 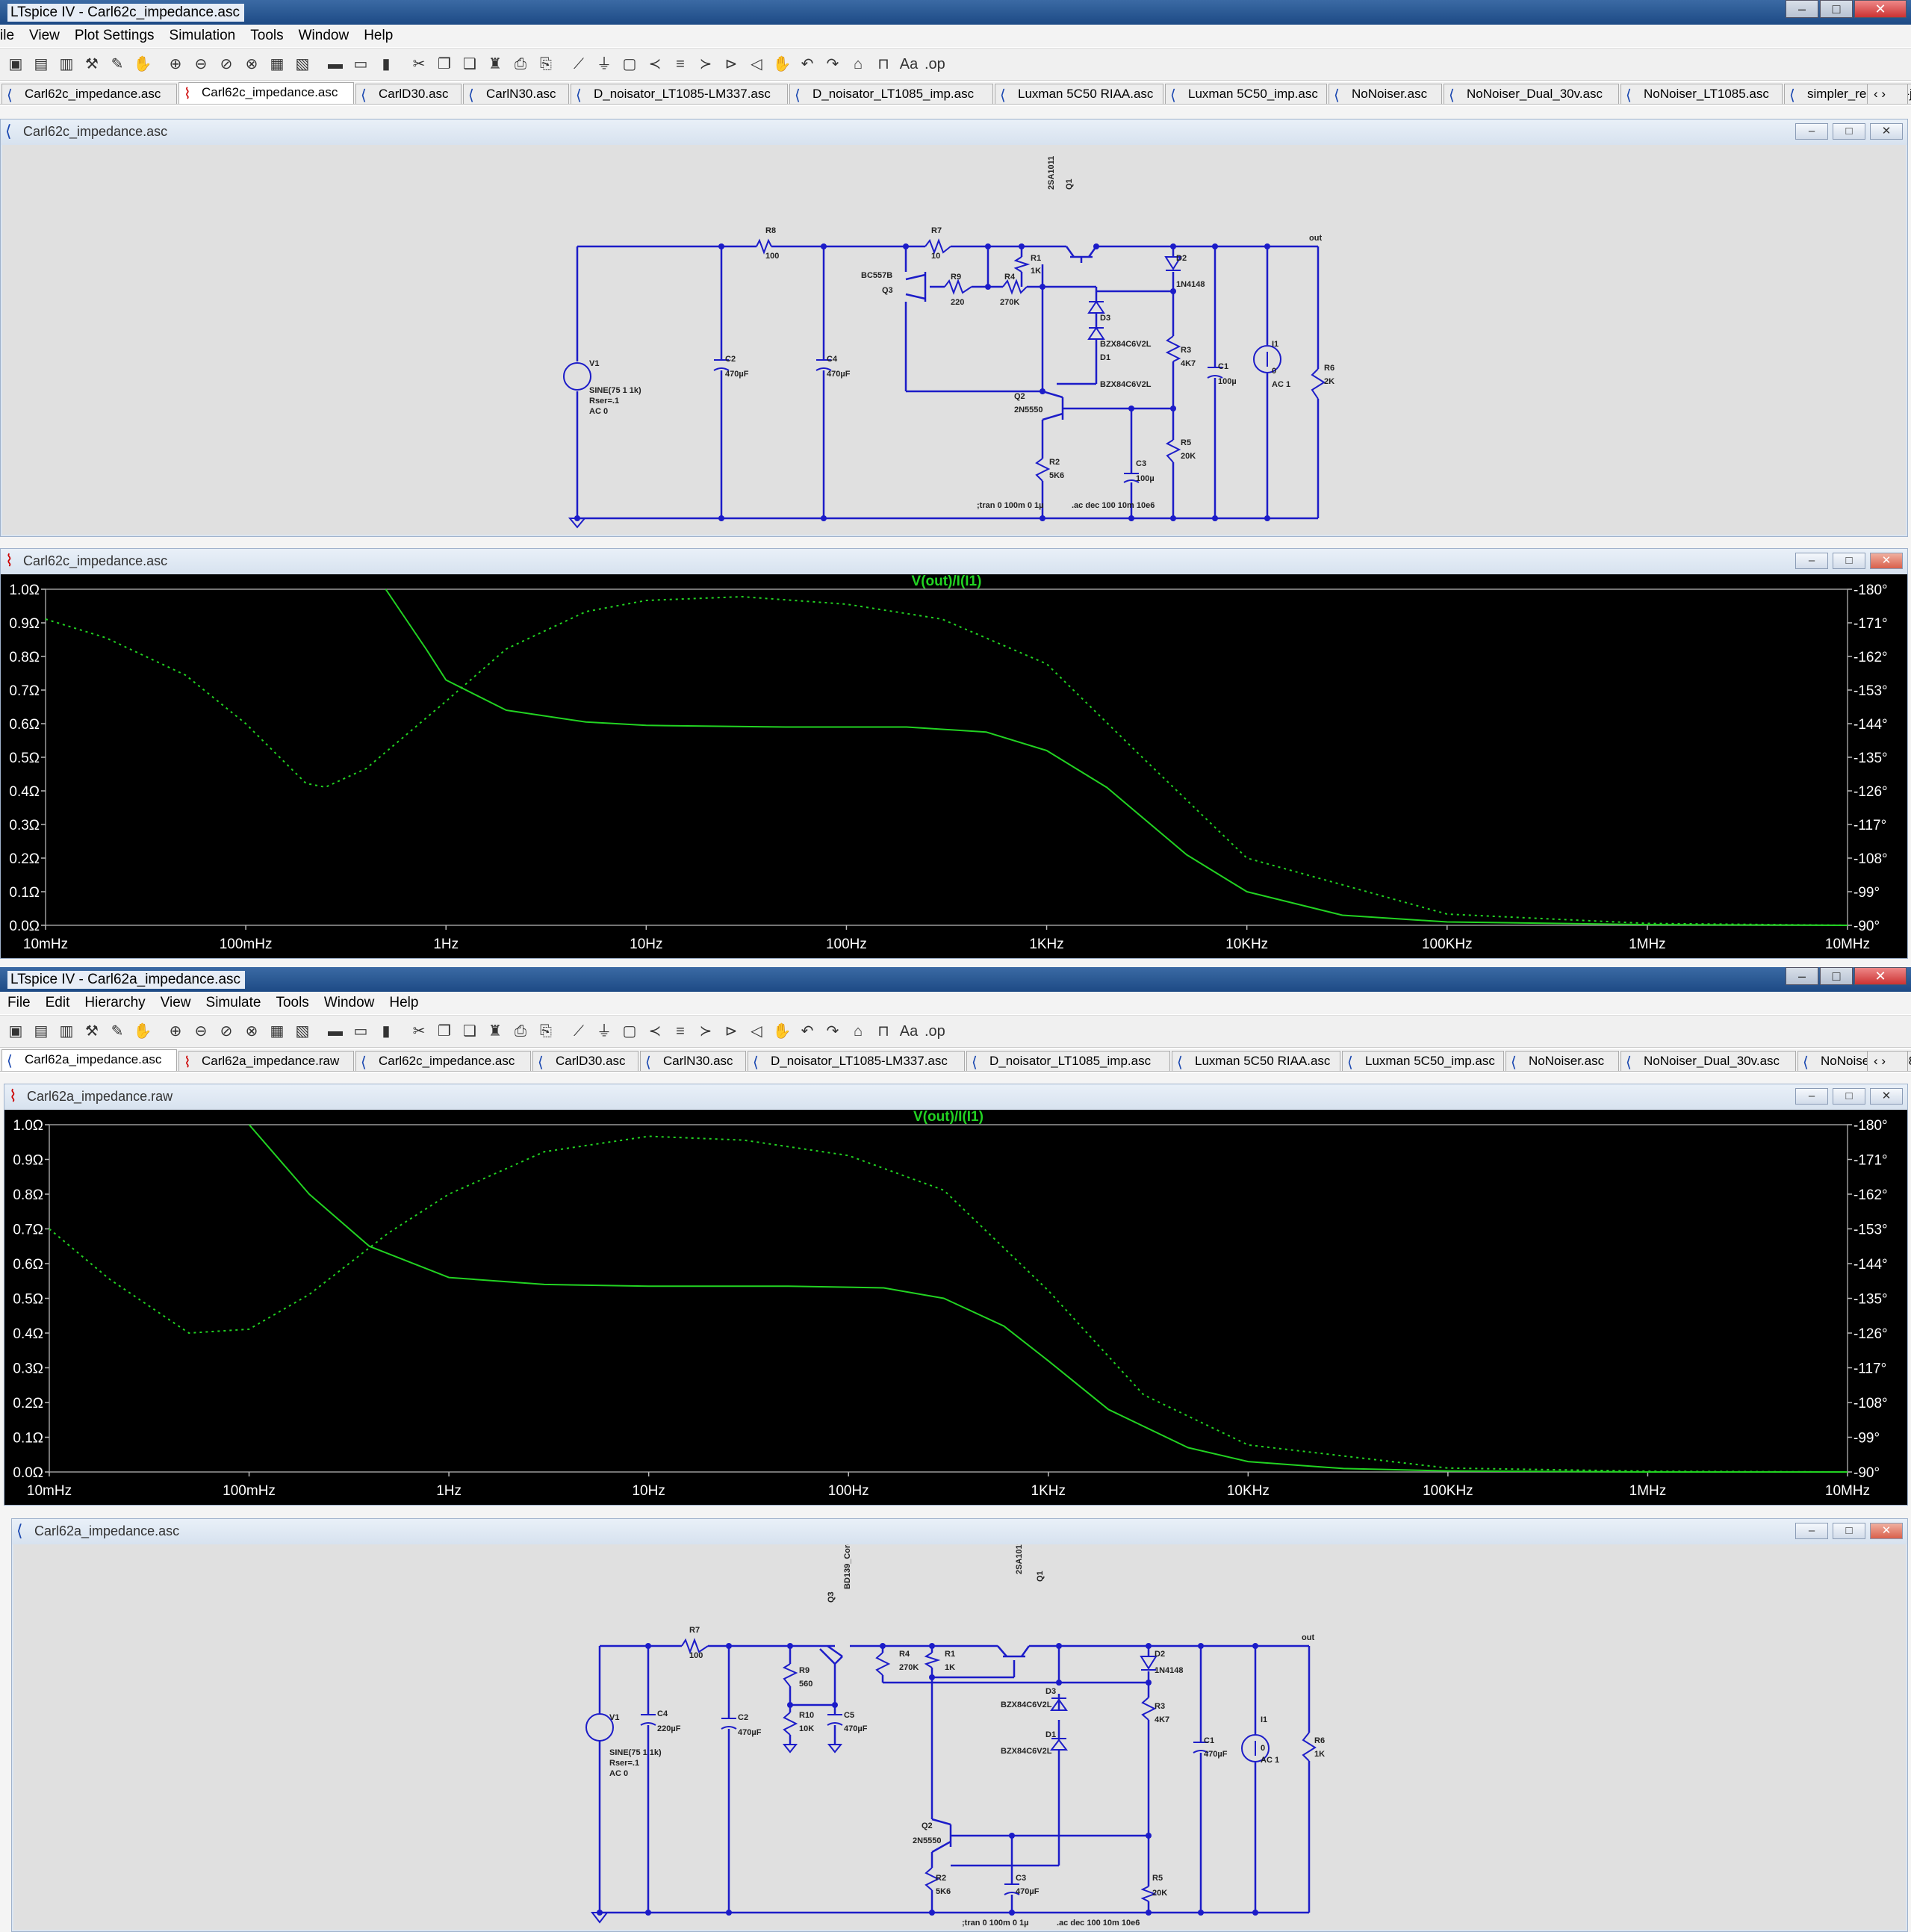 What do you see at coordinates (266, 93) in the screenshot?
I see `tab-1: ⌇ Carl62c_impedance.asc` at bounding box center [266, 93].